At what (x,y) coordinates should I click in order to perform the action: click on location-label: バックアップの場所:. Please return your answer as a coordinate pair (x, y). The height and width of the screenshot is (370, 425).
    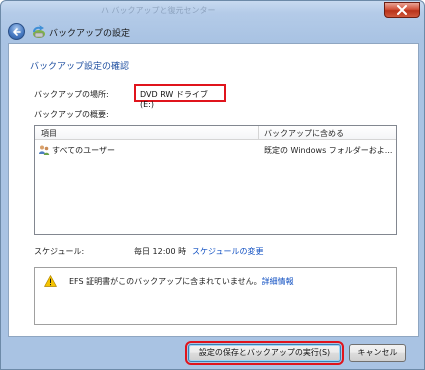
    Looking at the image, I should click on (71, 94).